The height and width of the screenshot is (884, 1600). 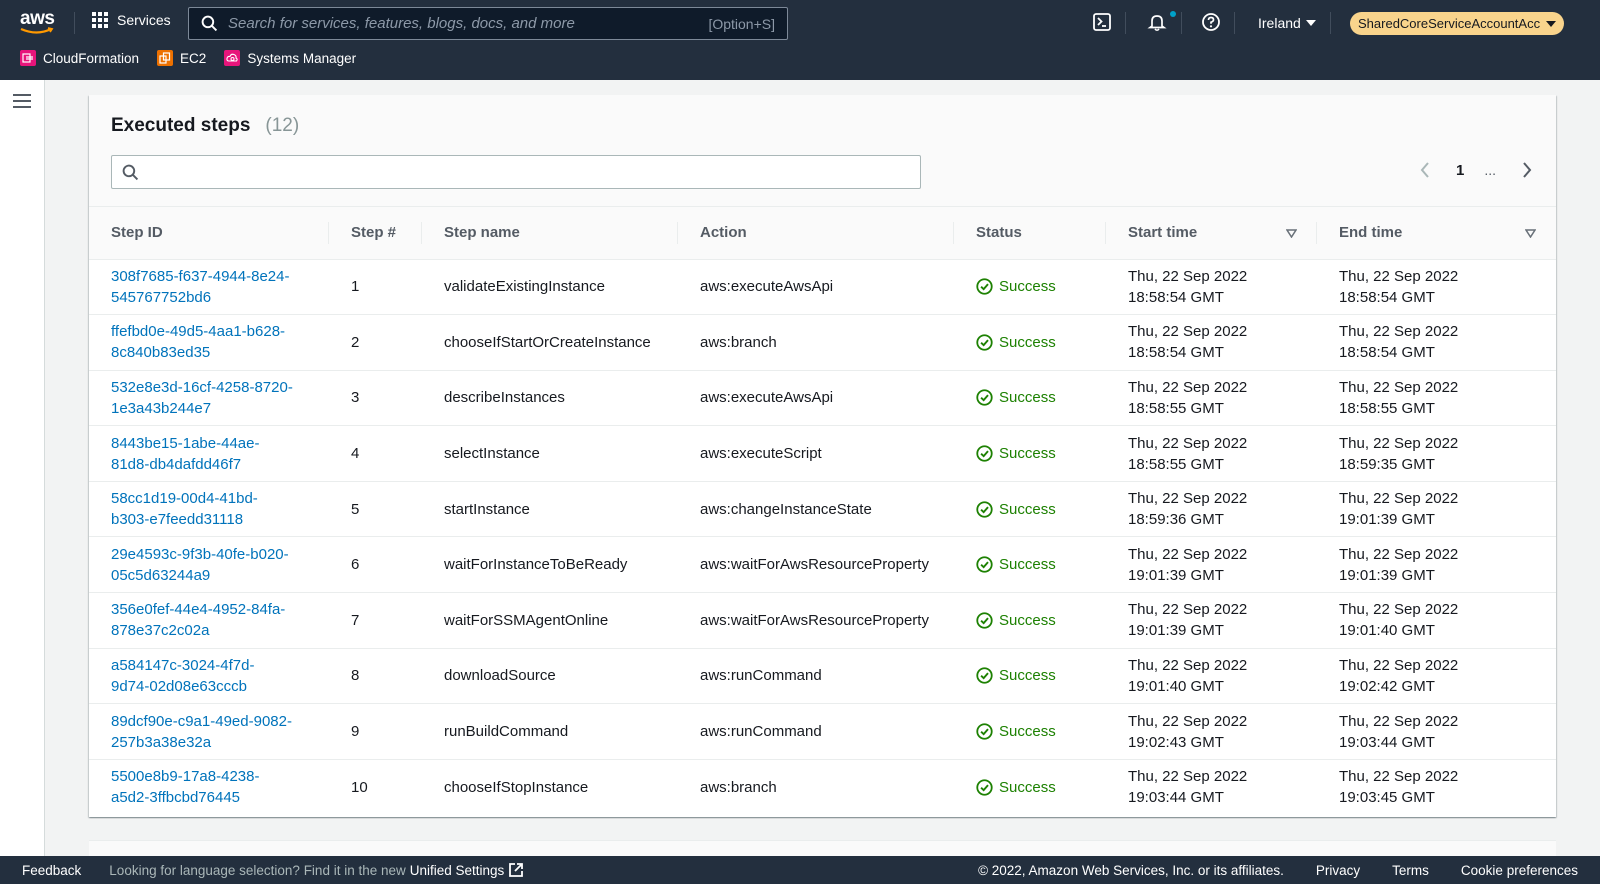 What do you see at coordinates (816, 565) in the screenshot?
I see `cell-action: aws:waitForAwsResourceProperty` at bounding box center [816, 565].